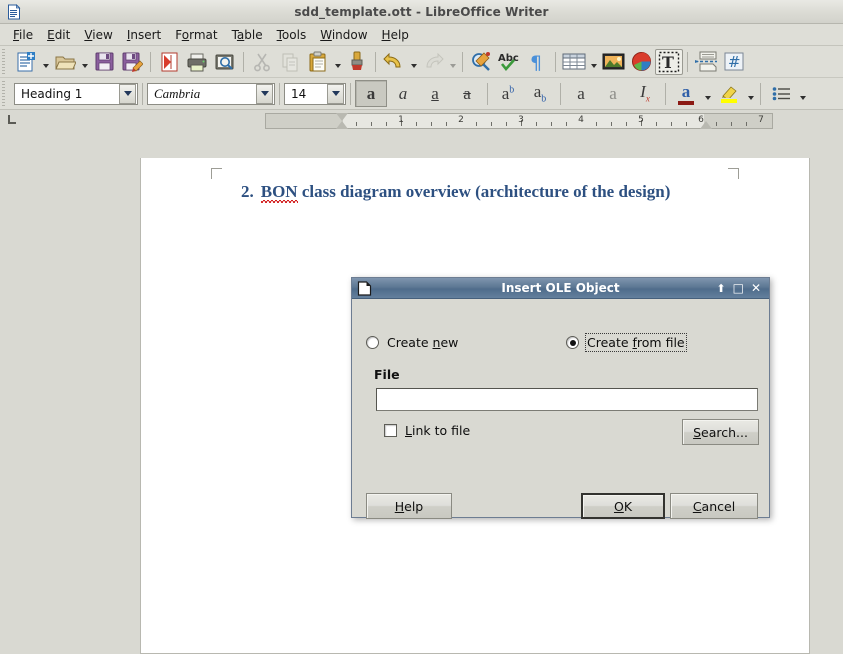 This screenshot has width=843, height=654. Describe the element at coordinates (292, 35) in the screenshot. I see `menu-tools: Tools` at that location.